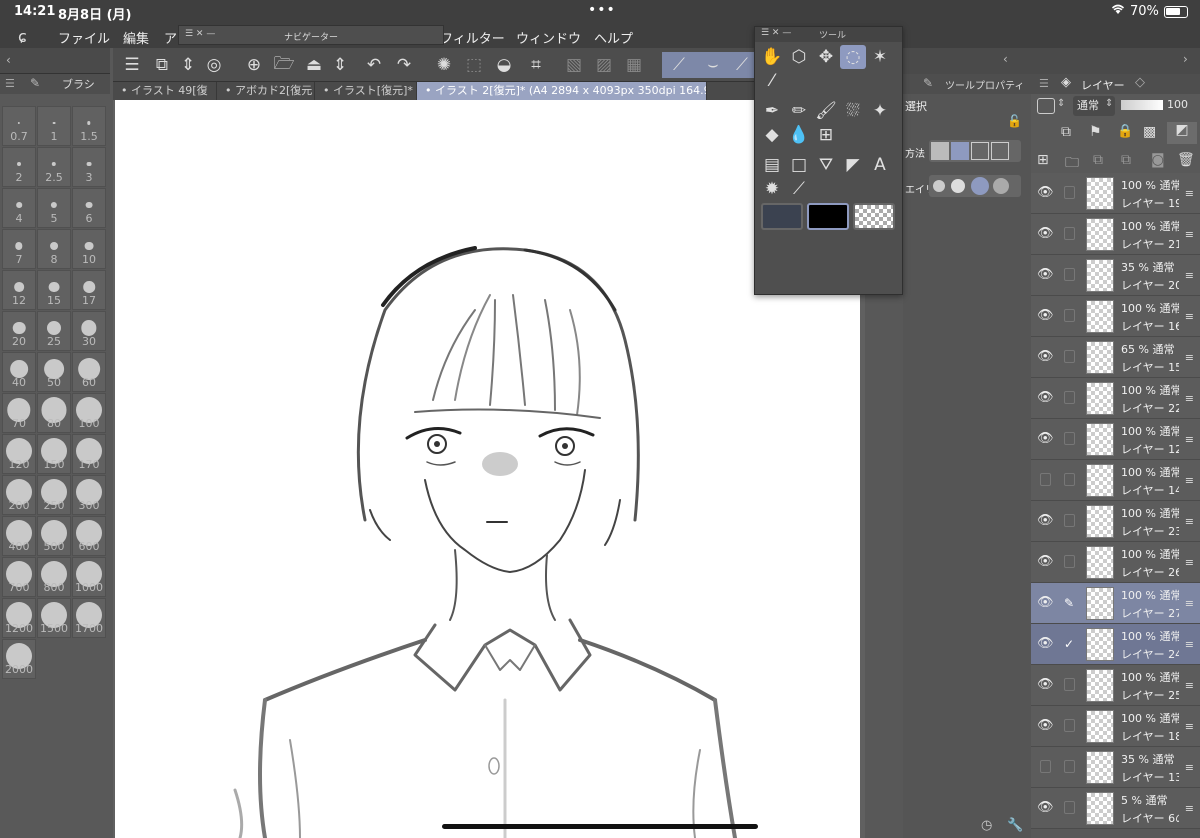 Image resolution: width=1200 pixels, height=838 pixels. Describe the element at coordinates (742, 65) in the screenshot. I see `stabilizer-icon: ⟋` at that location.